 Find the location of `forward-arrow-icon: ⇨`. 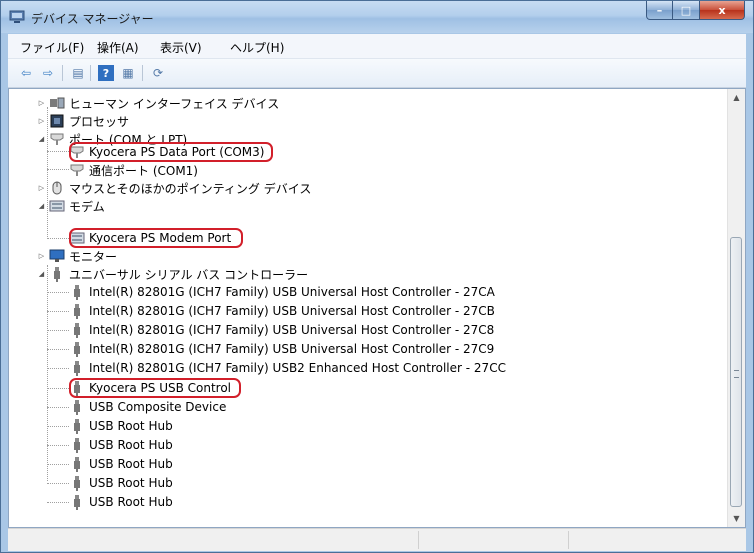

forward-arrow-icon: ⇨ is located at coordinates (48, 73).